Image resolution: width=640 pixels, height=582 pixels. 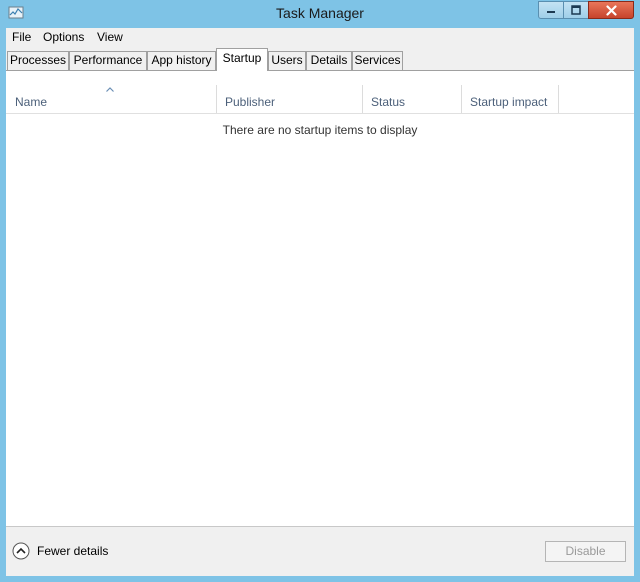 What do you see at coordinates (289, 92) in the screenshot?
I see `column-header-publisher: Publisher` at bounding box center [289, 92].